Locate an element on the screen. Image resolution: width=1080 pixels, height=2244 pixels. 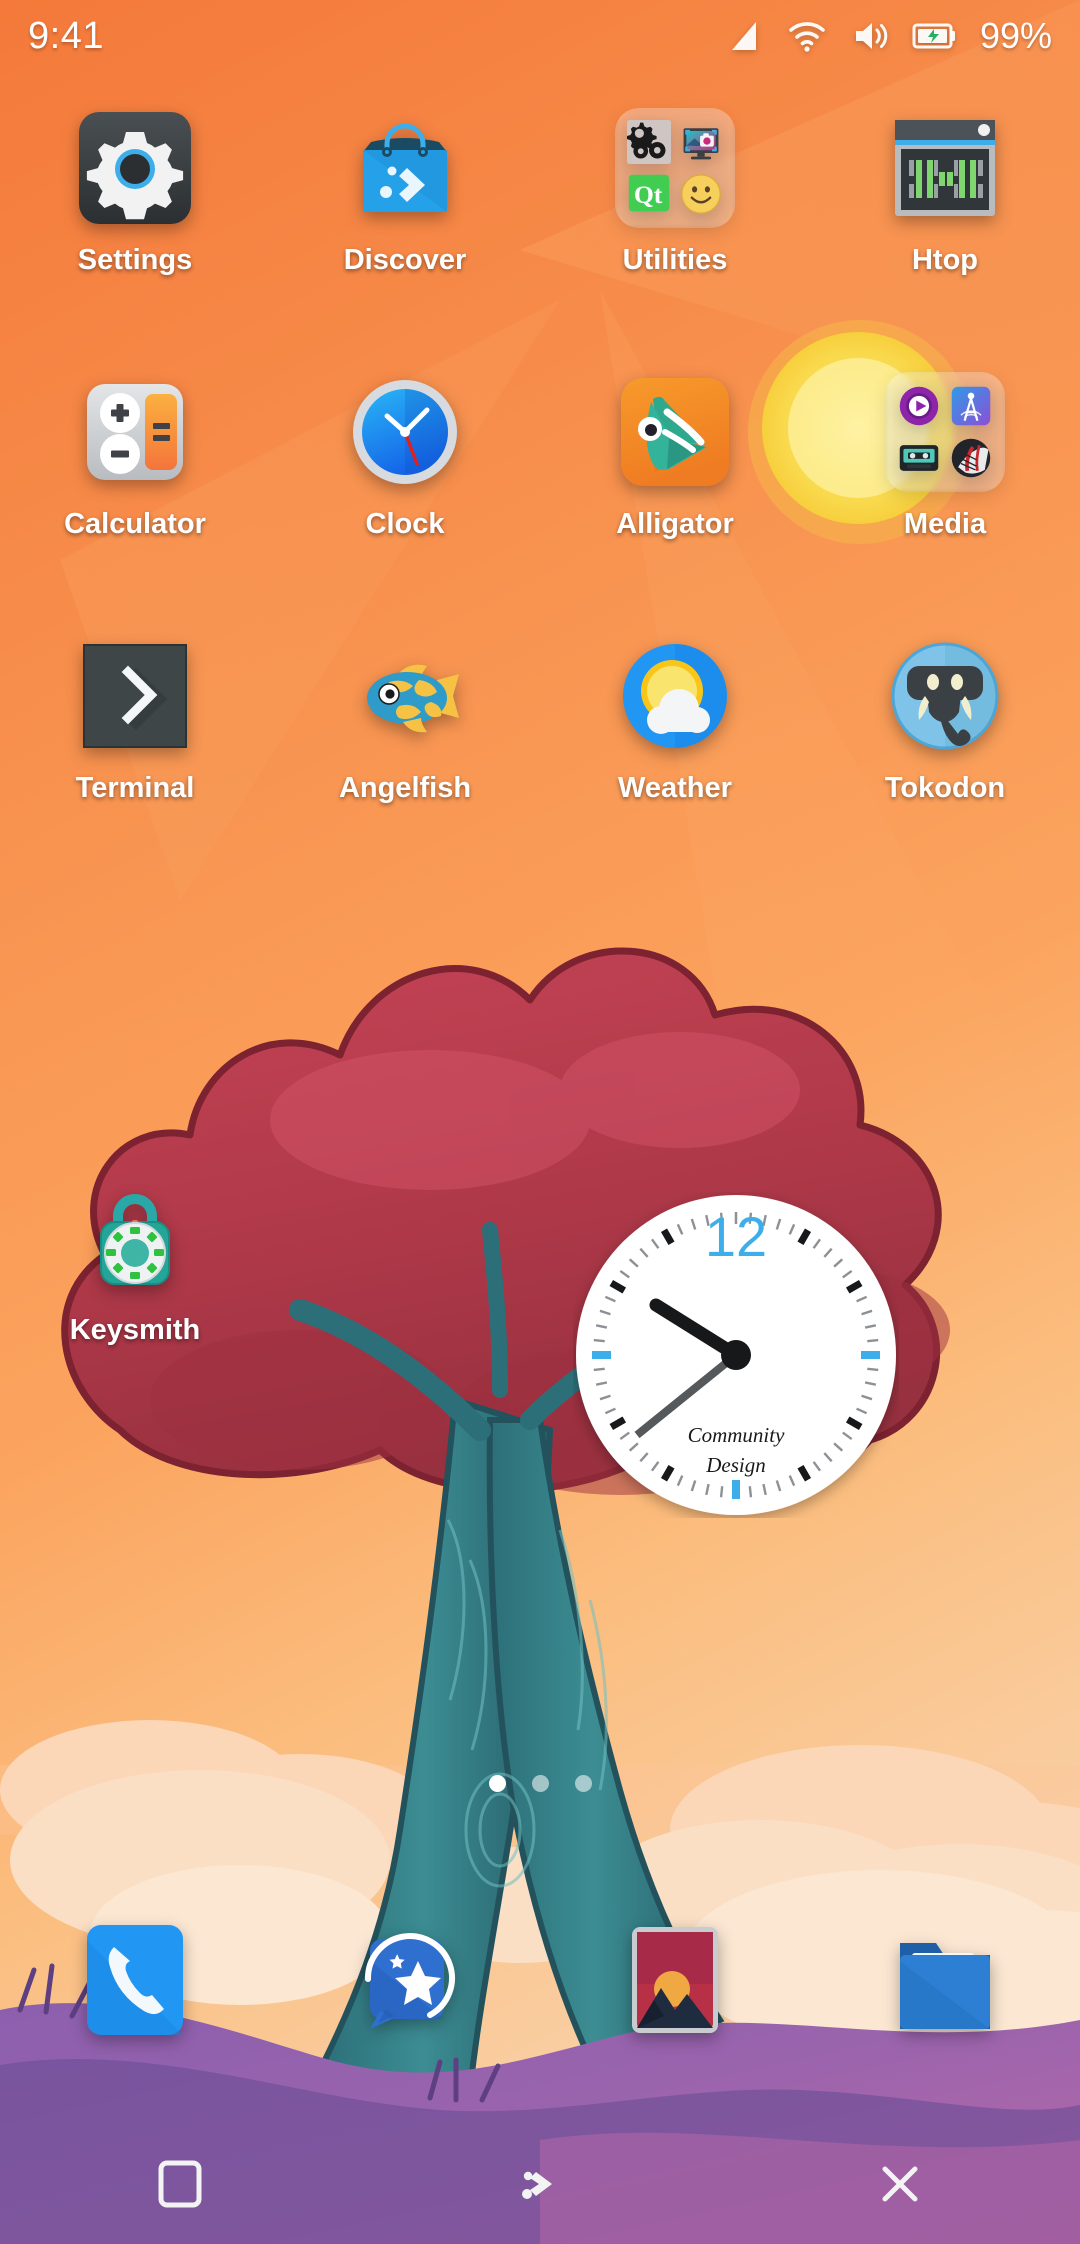
app-icon-keysmith: Keysmith is located at coordinates (135, 1262).